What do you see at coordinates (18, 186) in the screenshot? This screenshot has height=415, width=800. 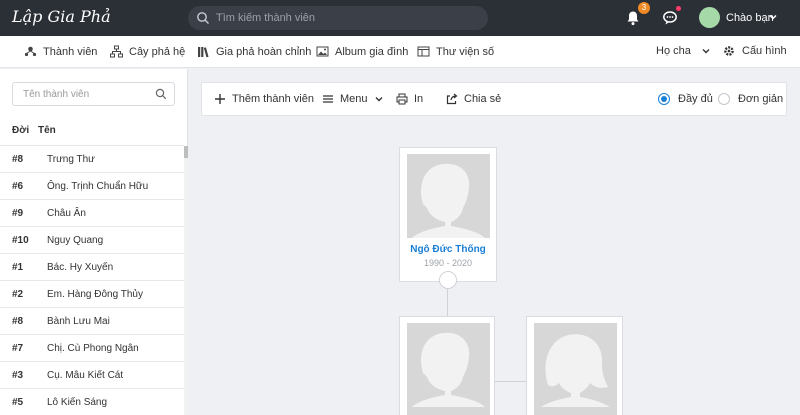 I see `member-generation: #6` at bounding box center [18, 186].